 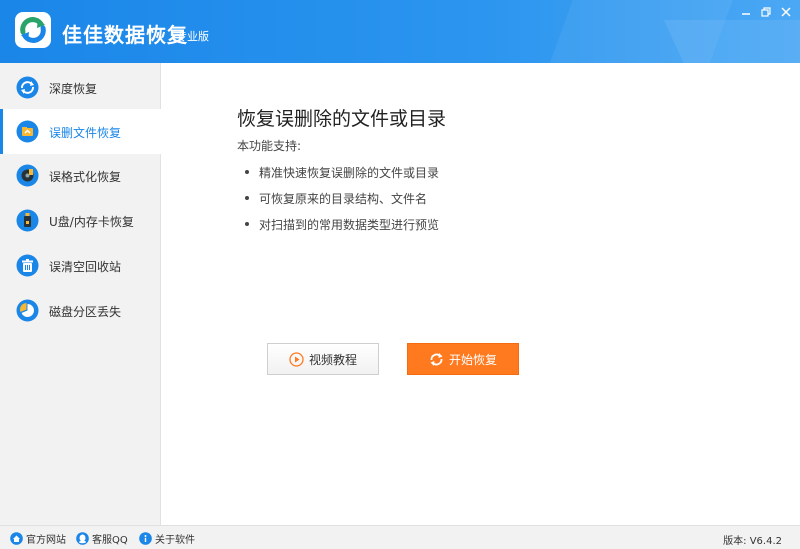 What do you see at coordinates (85, 312) in the screenshot?
I see `sidebar-item-label: 磁盘分区丢失` at bounding box center [85, 312].